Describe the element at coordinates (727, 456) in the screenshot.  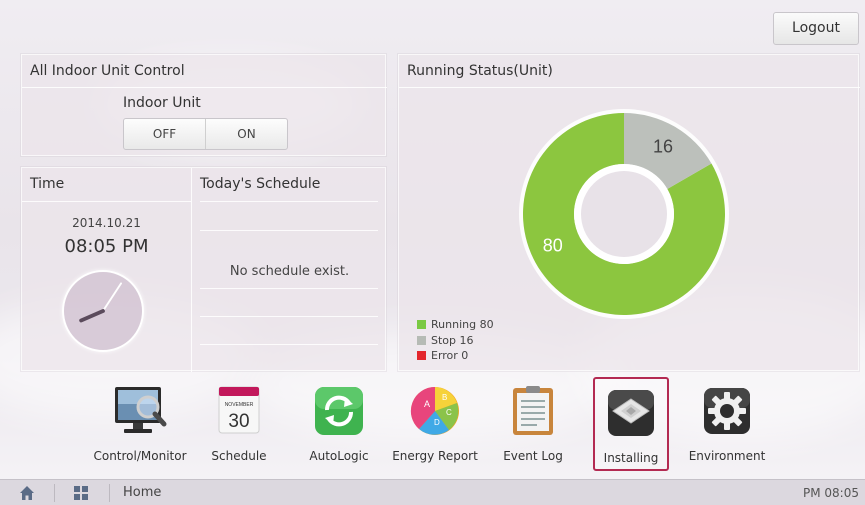
I see `app-label: Environment` at that location.